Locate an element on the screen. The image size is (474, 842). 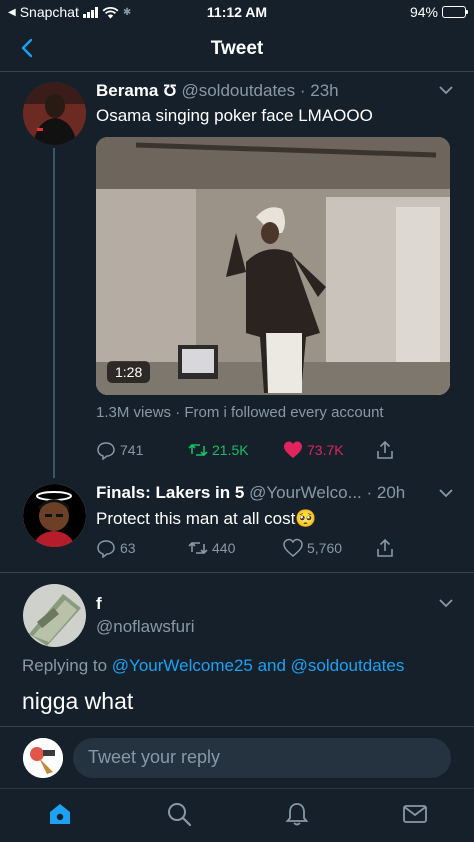
search-icon is located at coordinates (179, 814).